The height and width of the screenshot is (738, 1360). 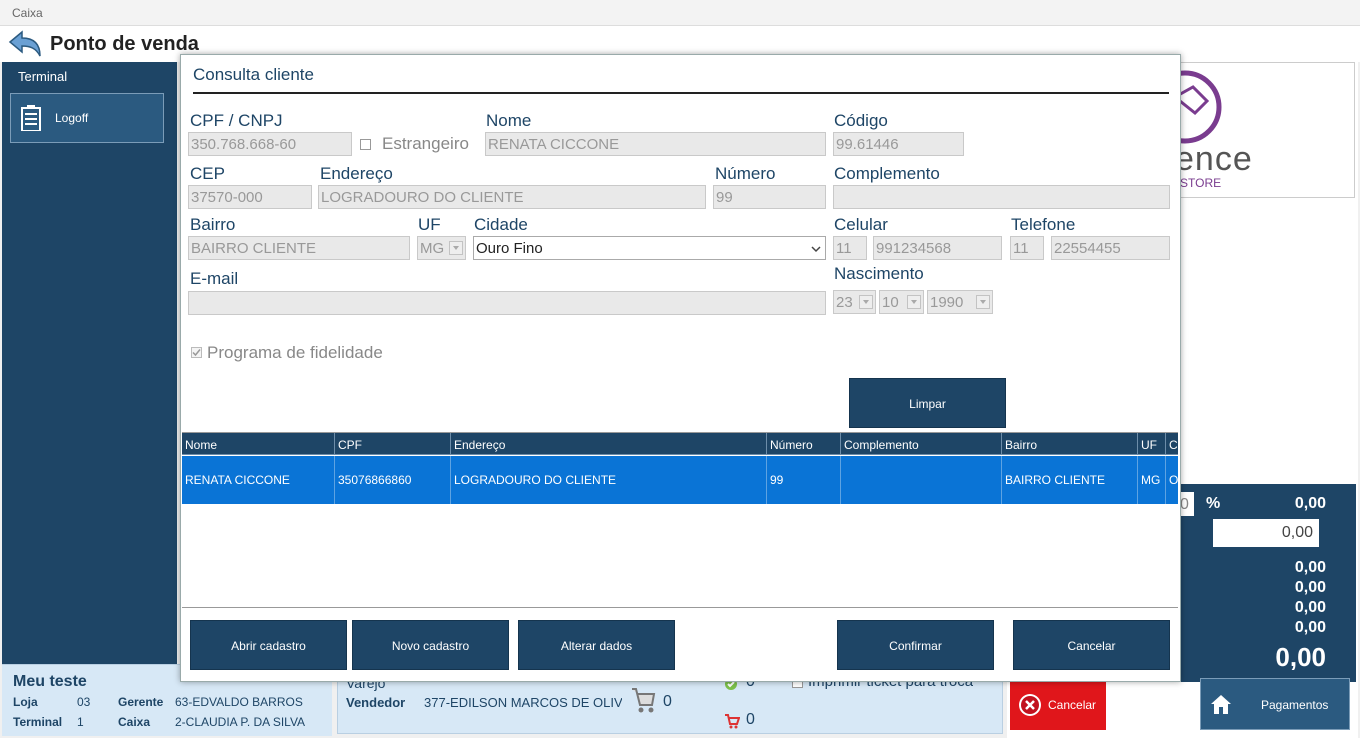 What do you see at coordinates (921, 480) in the screenshot?
I see `cell-complemento` at bounding box center [921, 480].